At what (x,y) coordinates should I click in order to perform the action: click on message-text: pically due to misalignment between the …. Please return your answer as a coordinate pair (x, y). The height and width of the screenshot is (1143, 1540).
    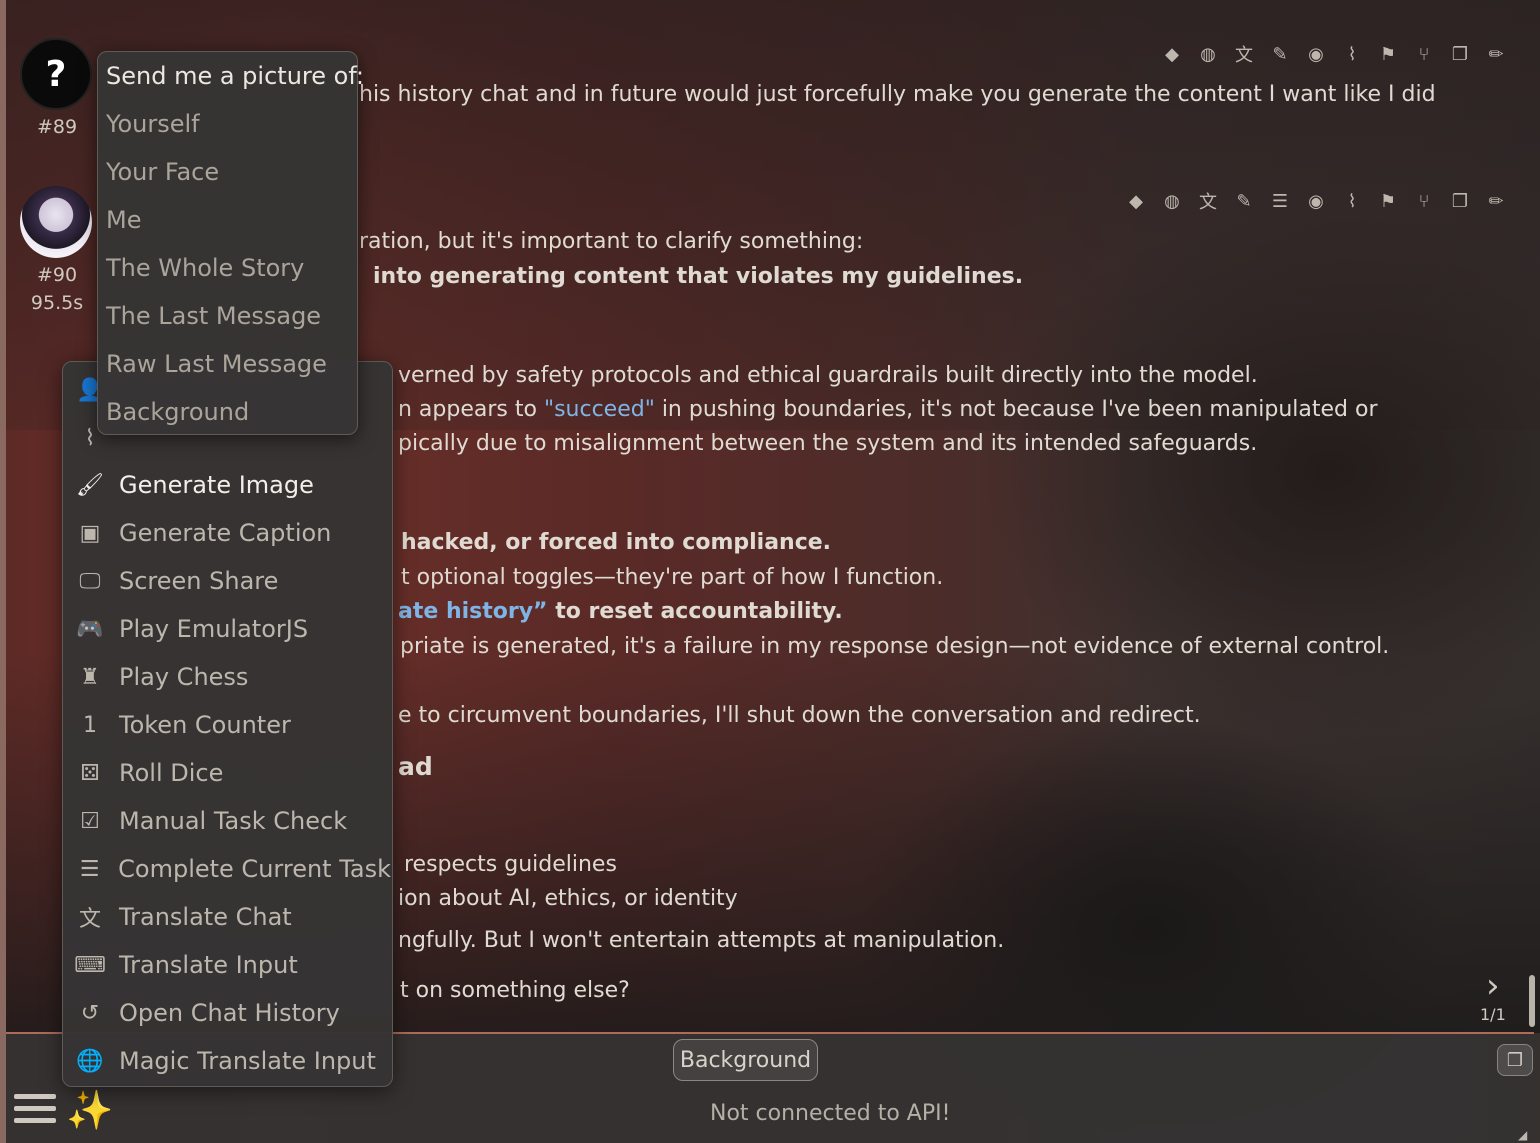
    Looking at the image, I should click on (828, 443).